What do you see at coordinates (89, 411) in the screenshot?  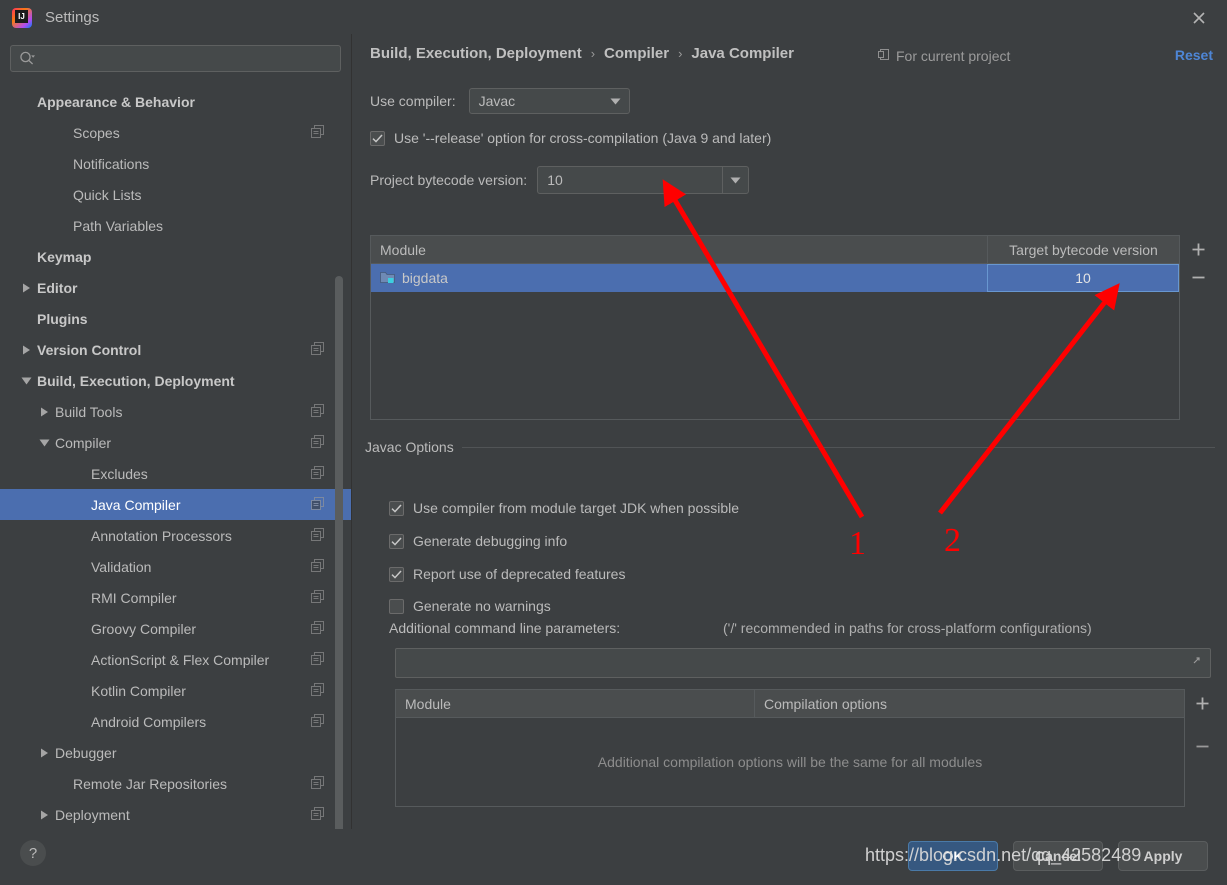 I see `sidebar-item-label: Build Tools` at bounding box center [89, 411].